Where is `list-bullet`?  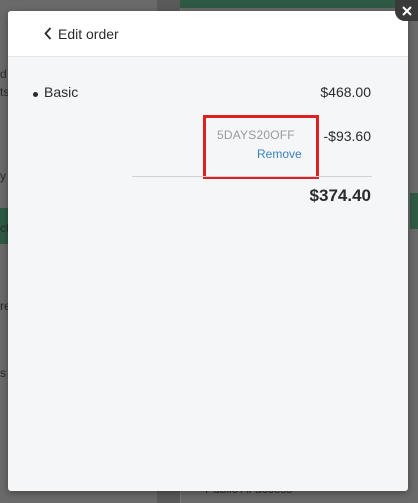 list-bullet is located at coordinates (35, 94).